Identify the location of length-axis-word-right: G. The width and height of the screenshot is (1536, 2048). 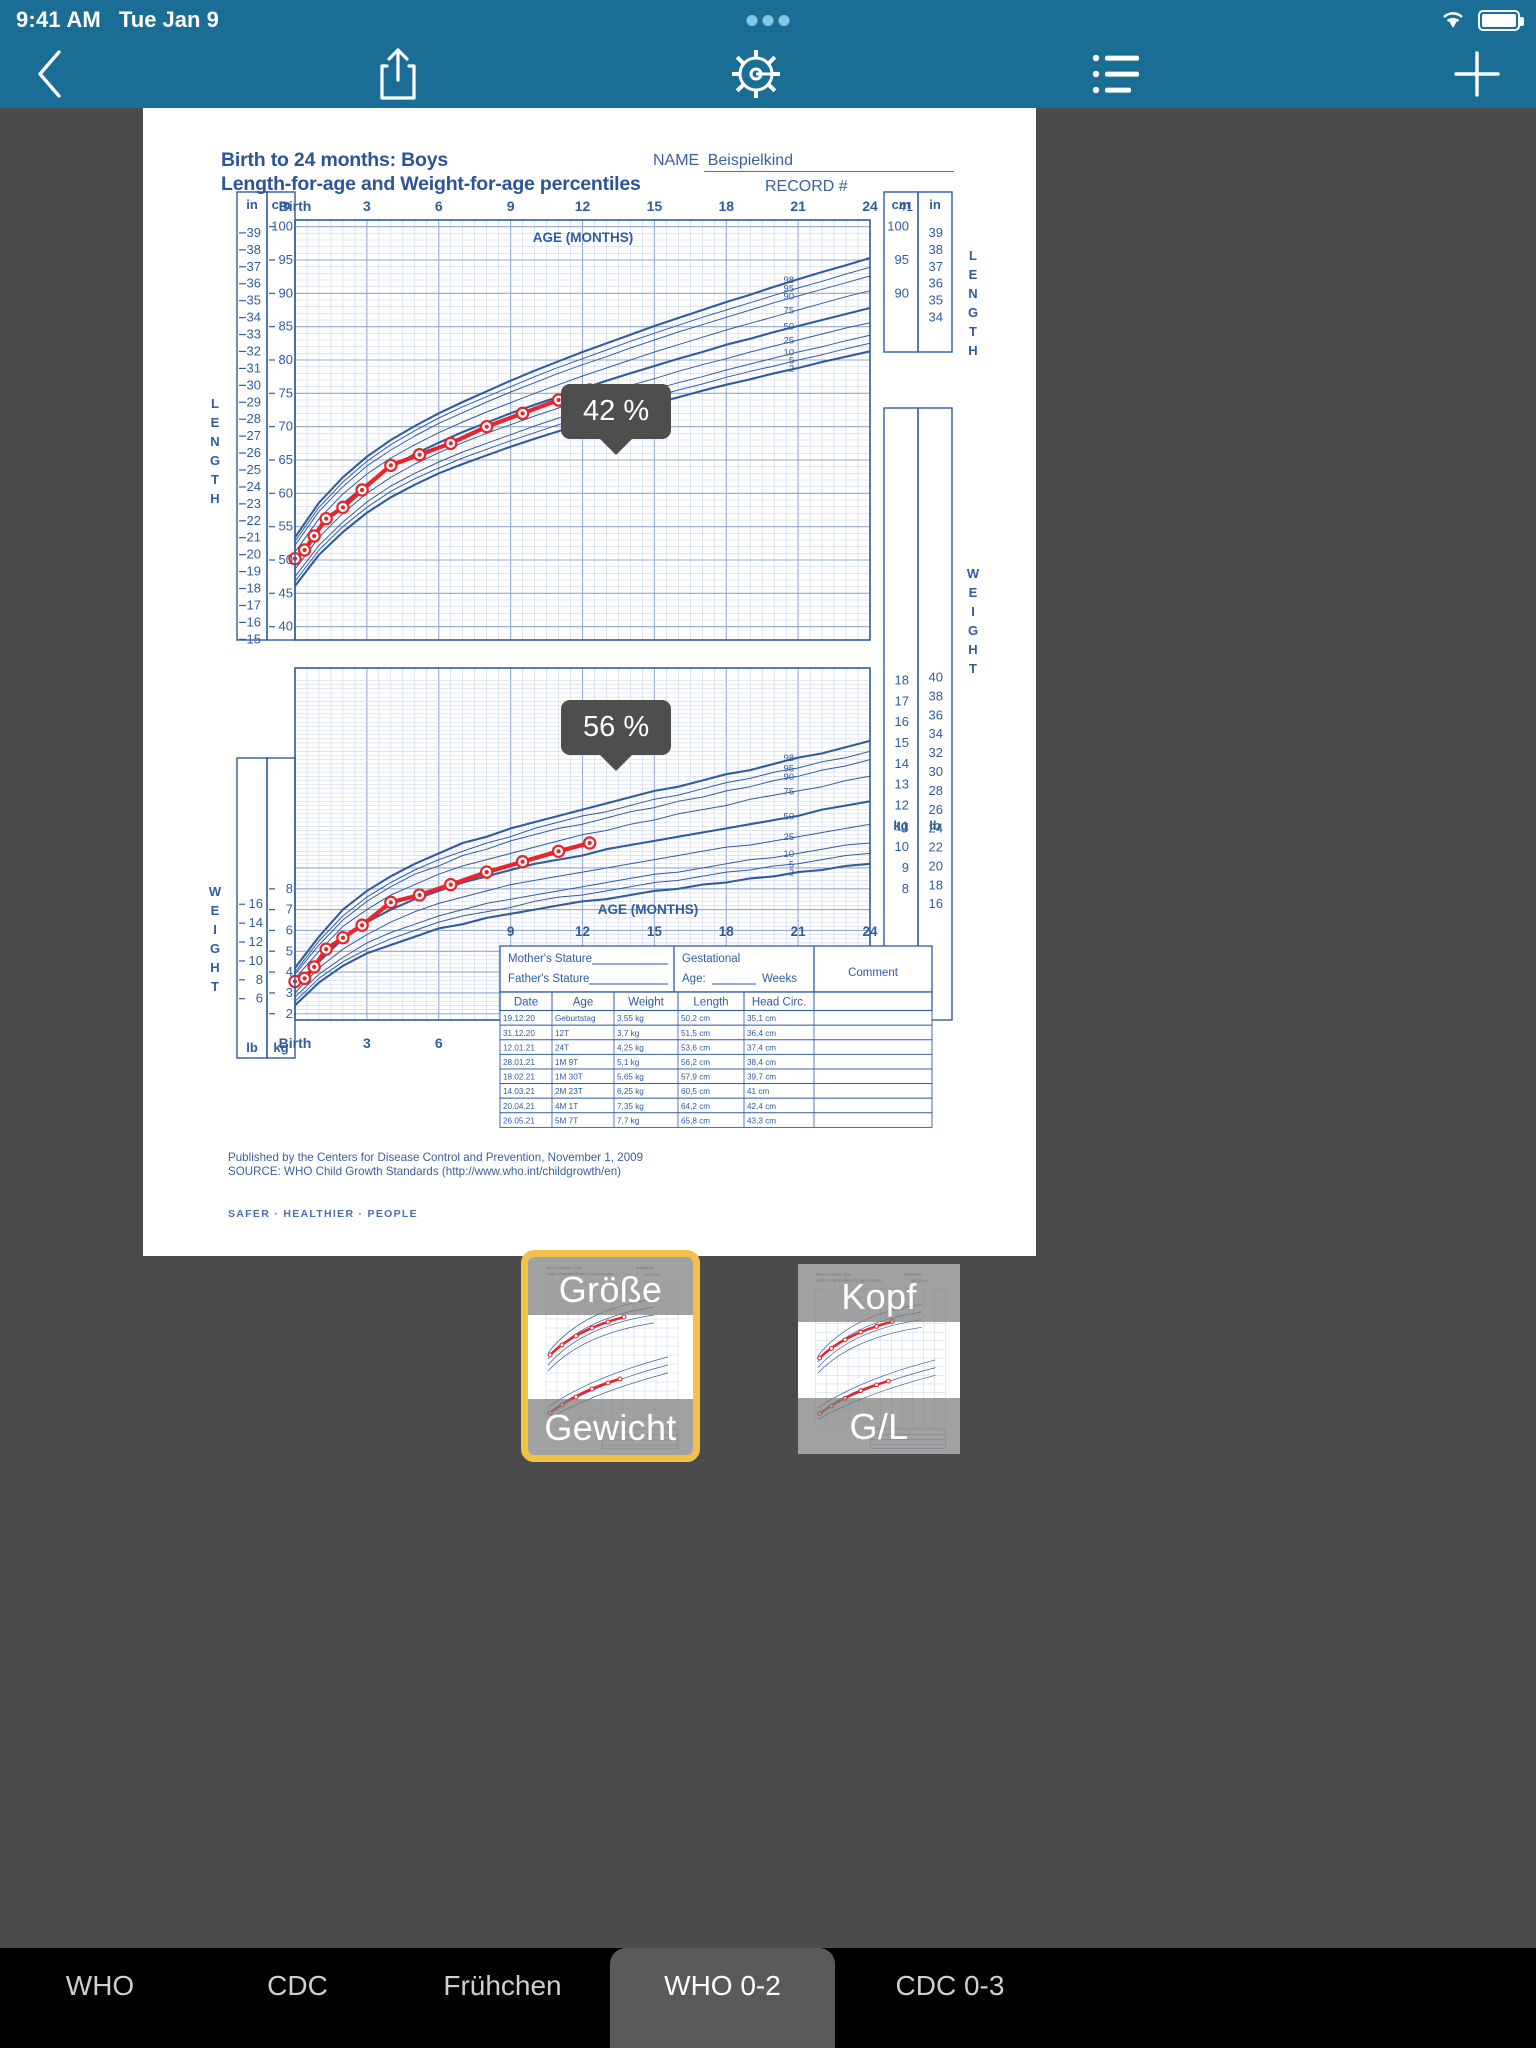
(973, 312).